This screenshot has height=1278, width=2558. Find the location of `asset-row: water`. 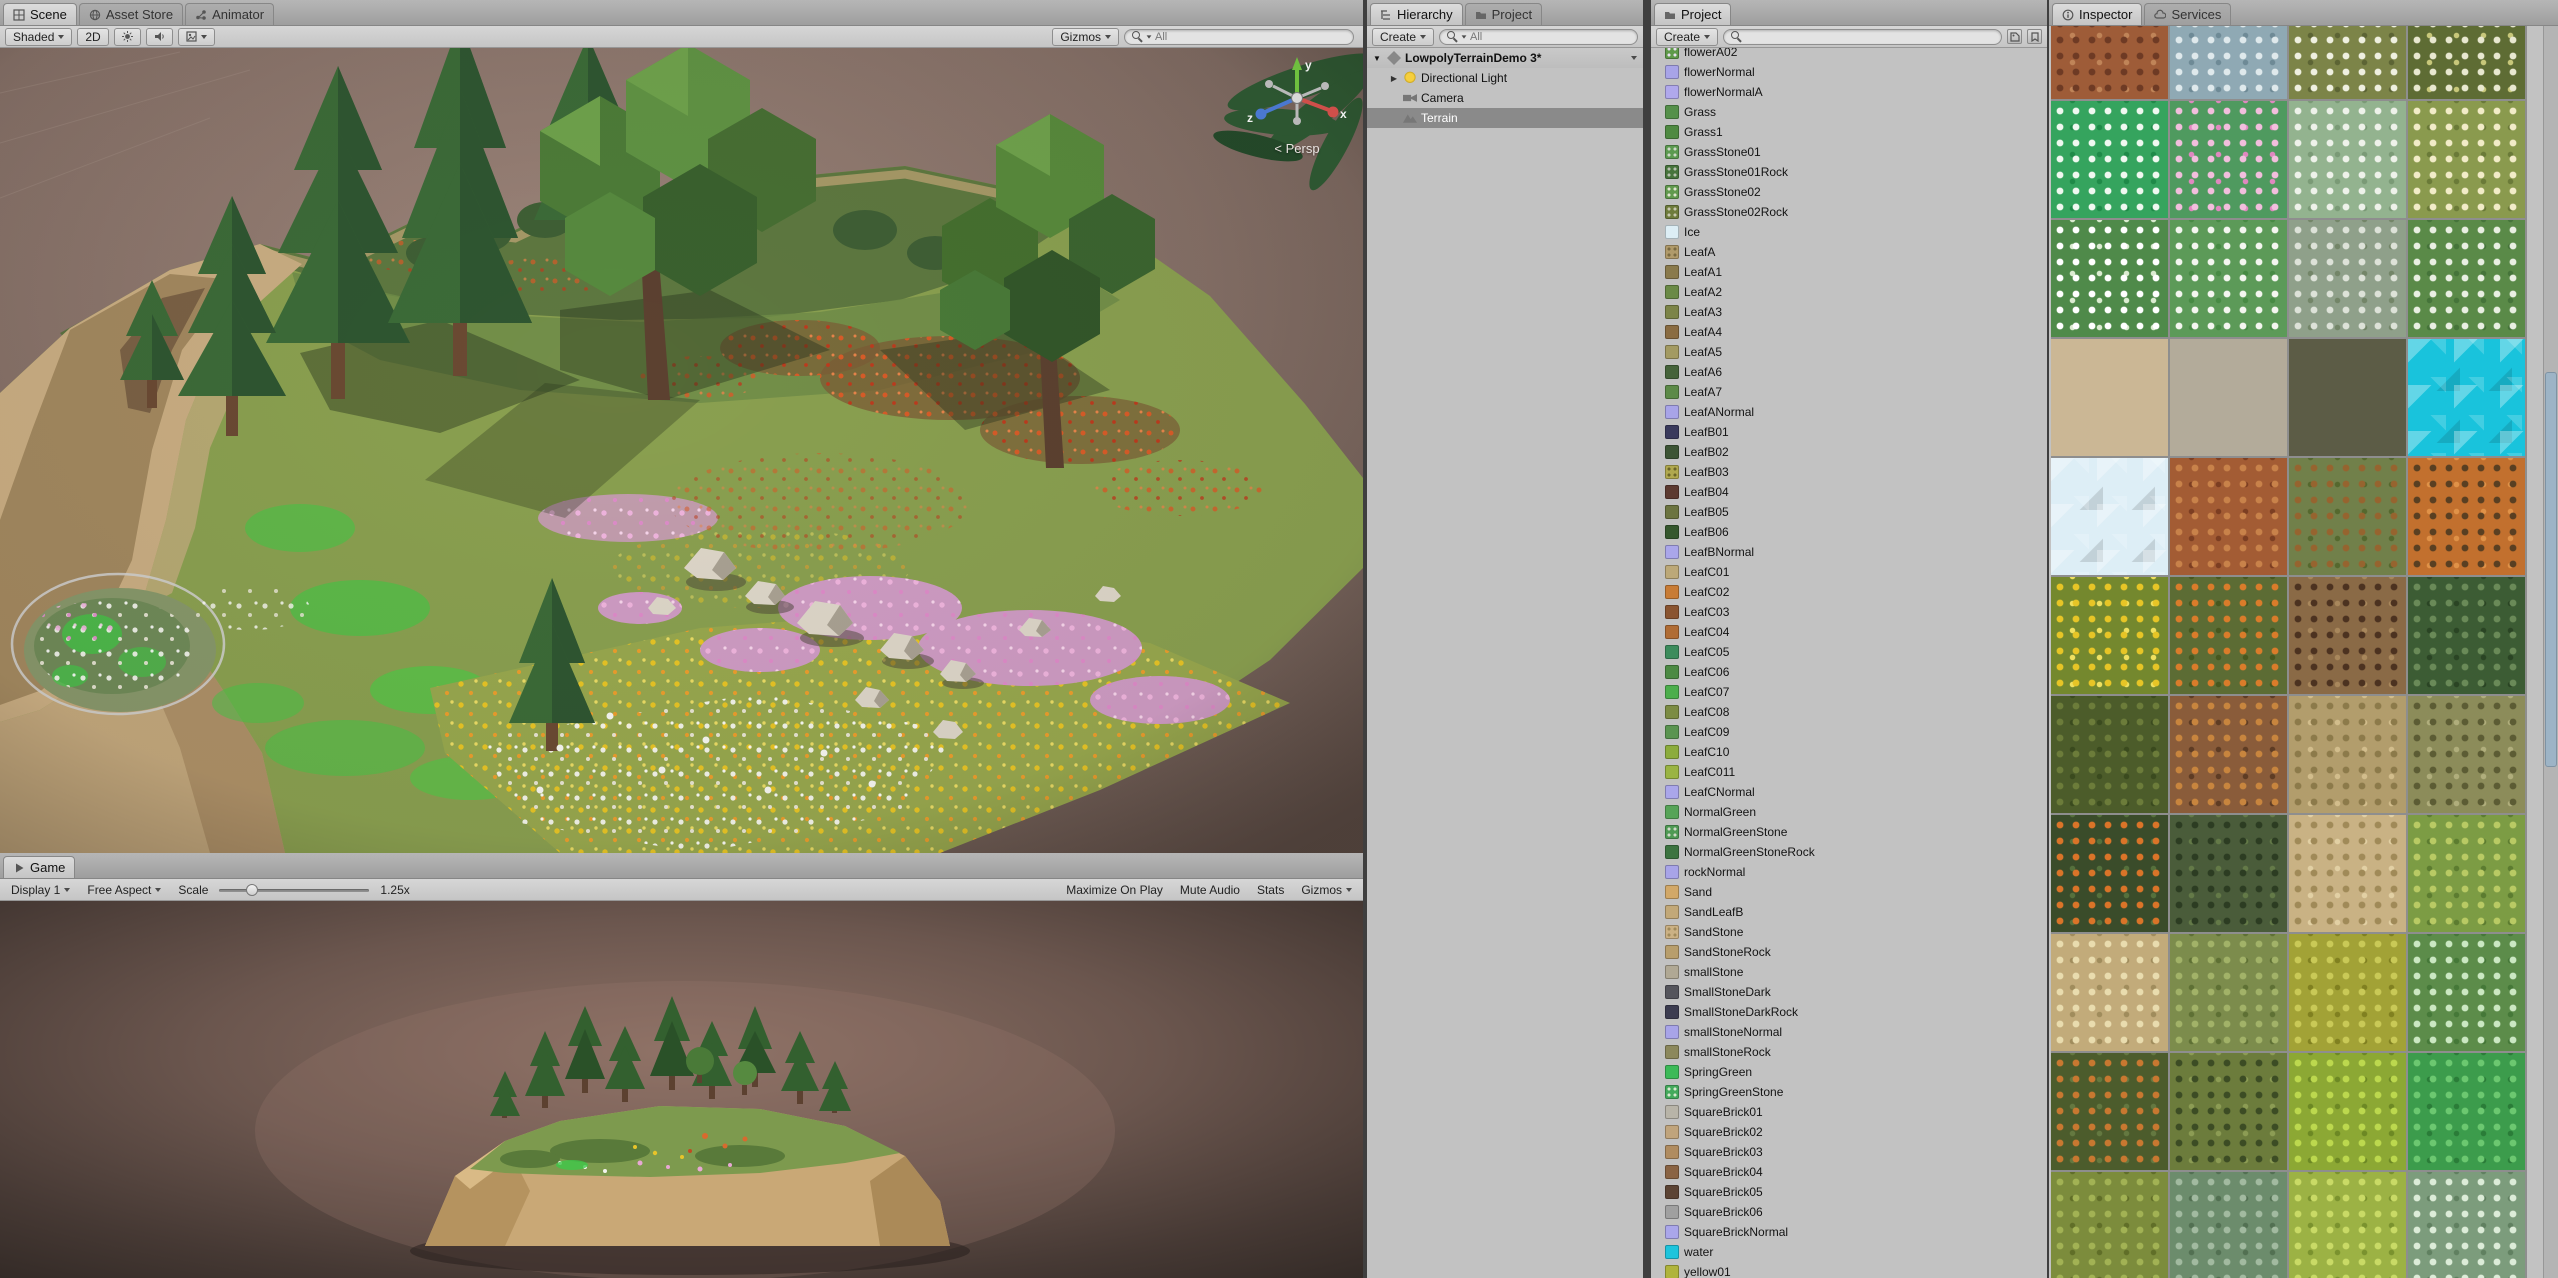

asset-row: water is located at coordinates (1849, 1252).